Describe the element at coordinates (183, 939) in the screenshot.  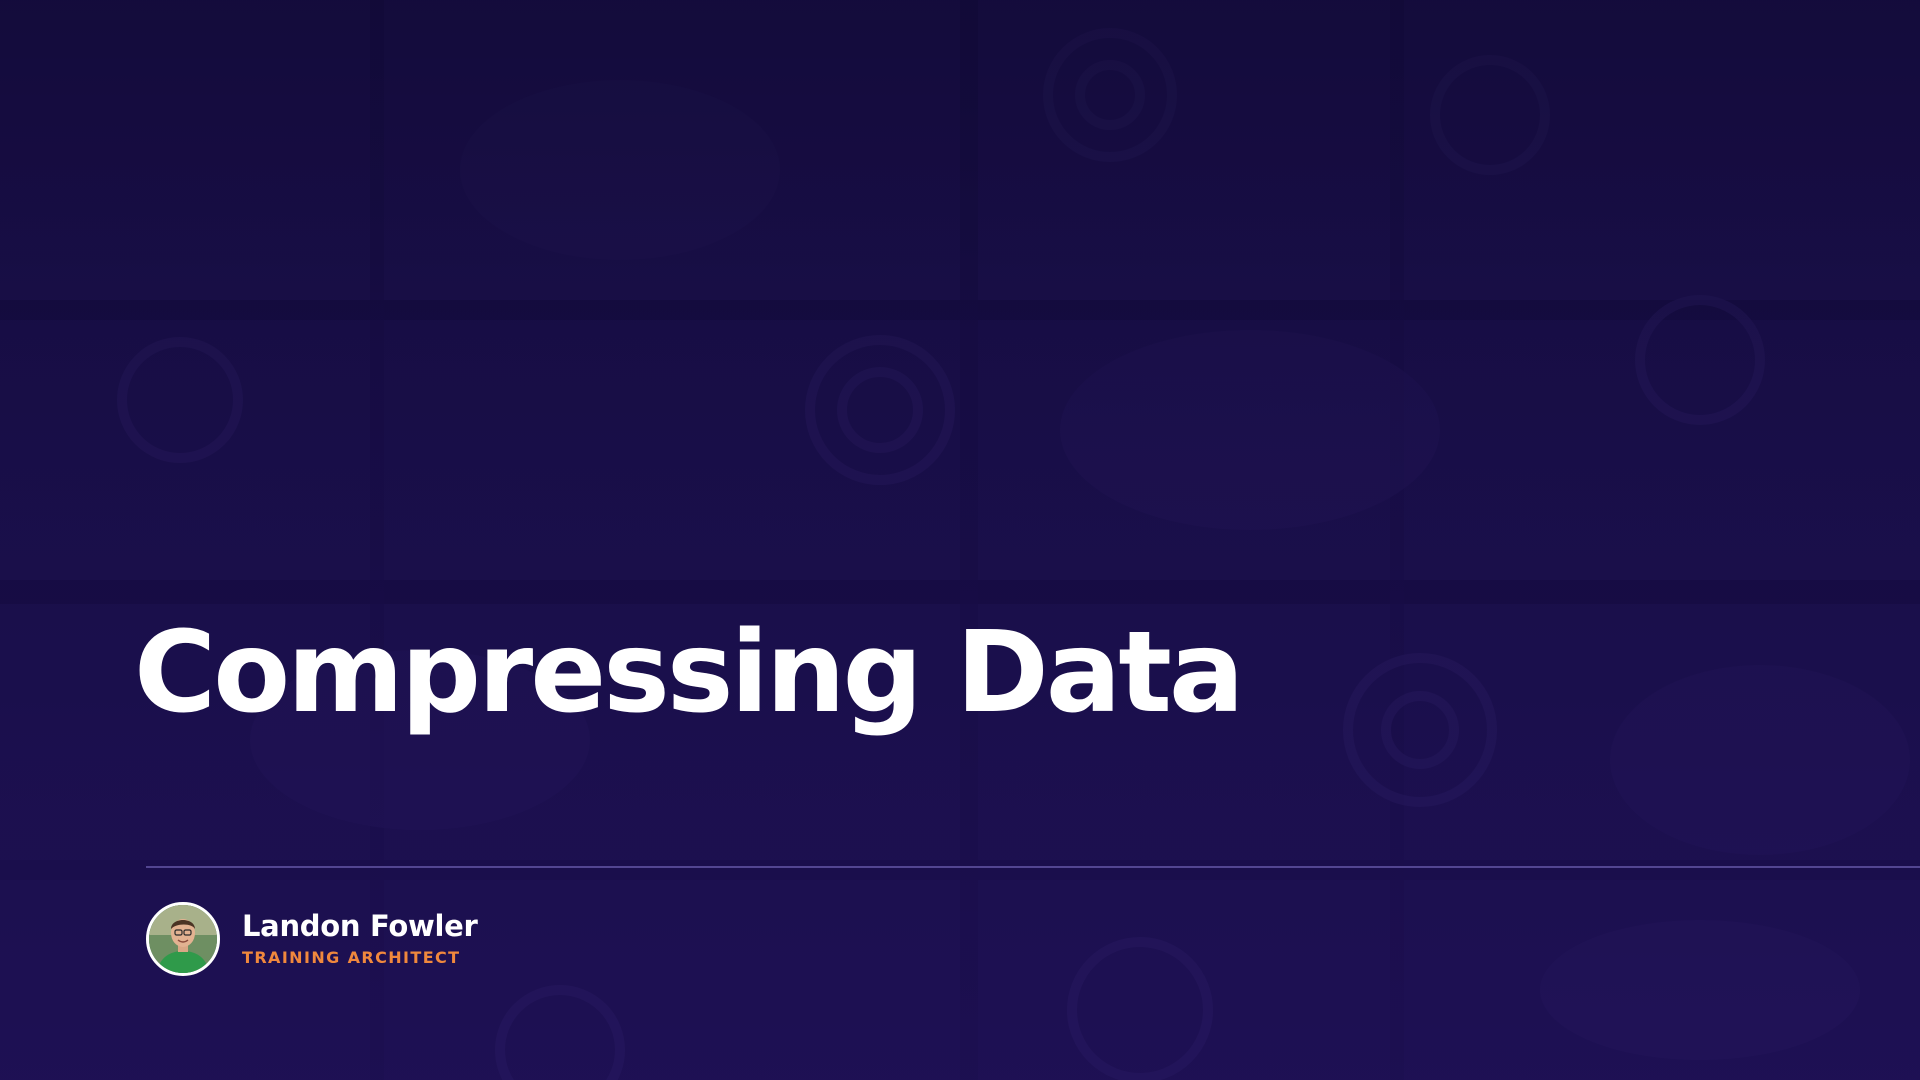
I see `person-avatar-icon` at that location.